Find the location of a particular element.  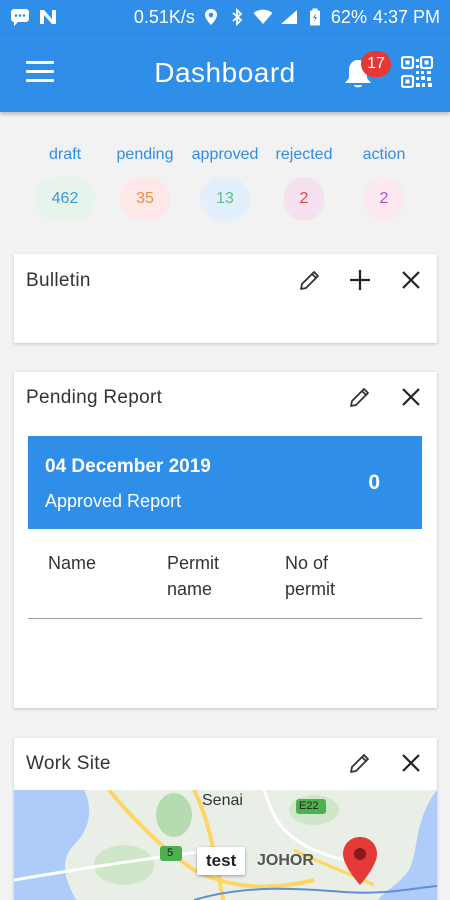

message-icon is located at coordinates (20, 17).